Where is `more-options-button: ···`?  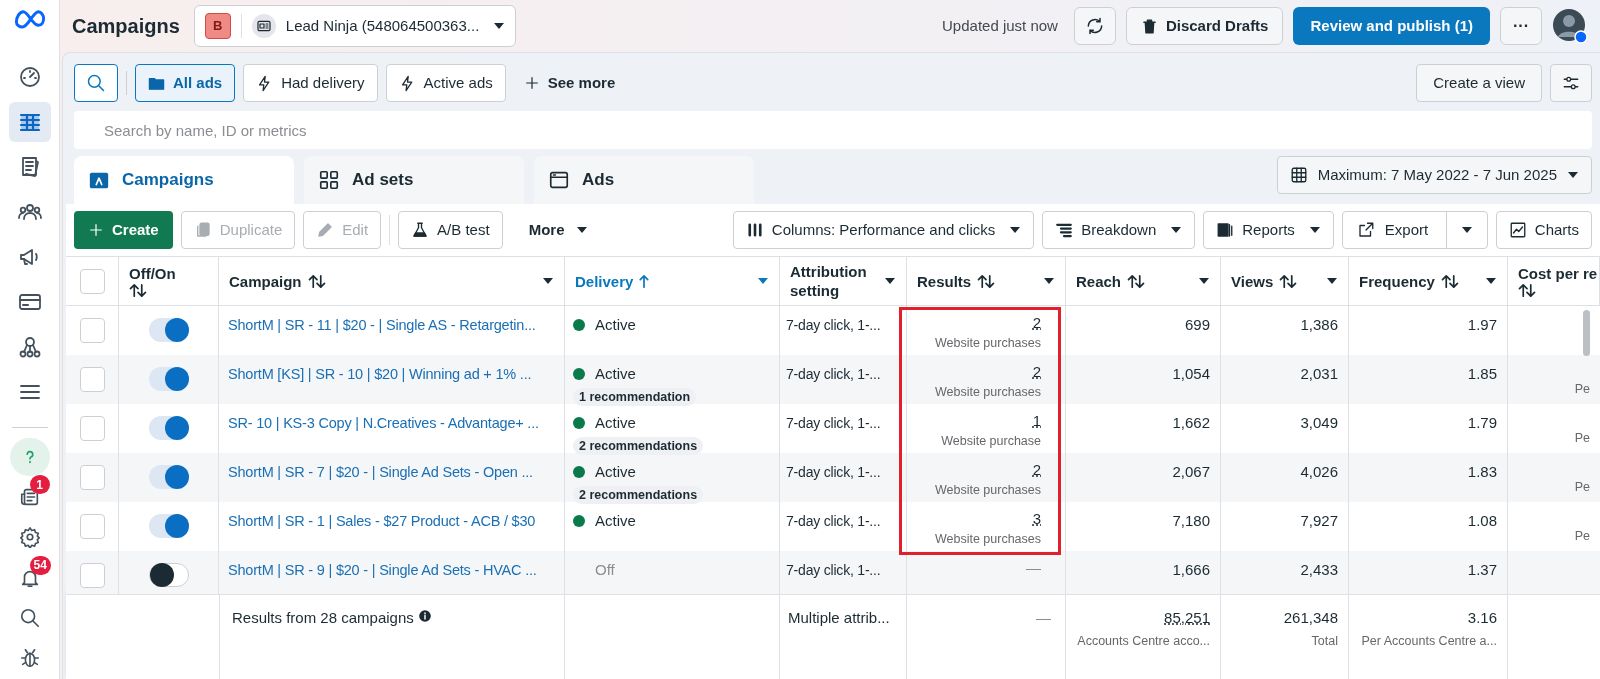 more-options-button: ··· is located at coordinates (1521, 26).